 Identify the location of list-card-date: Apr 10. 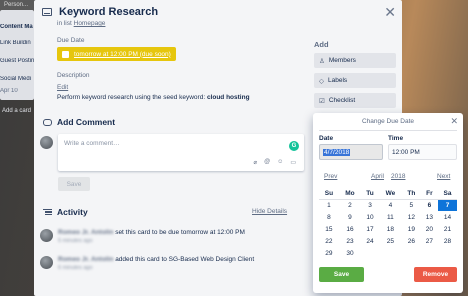
(9, 91).